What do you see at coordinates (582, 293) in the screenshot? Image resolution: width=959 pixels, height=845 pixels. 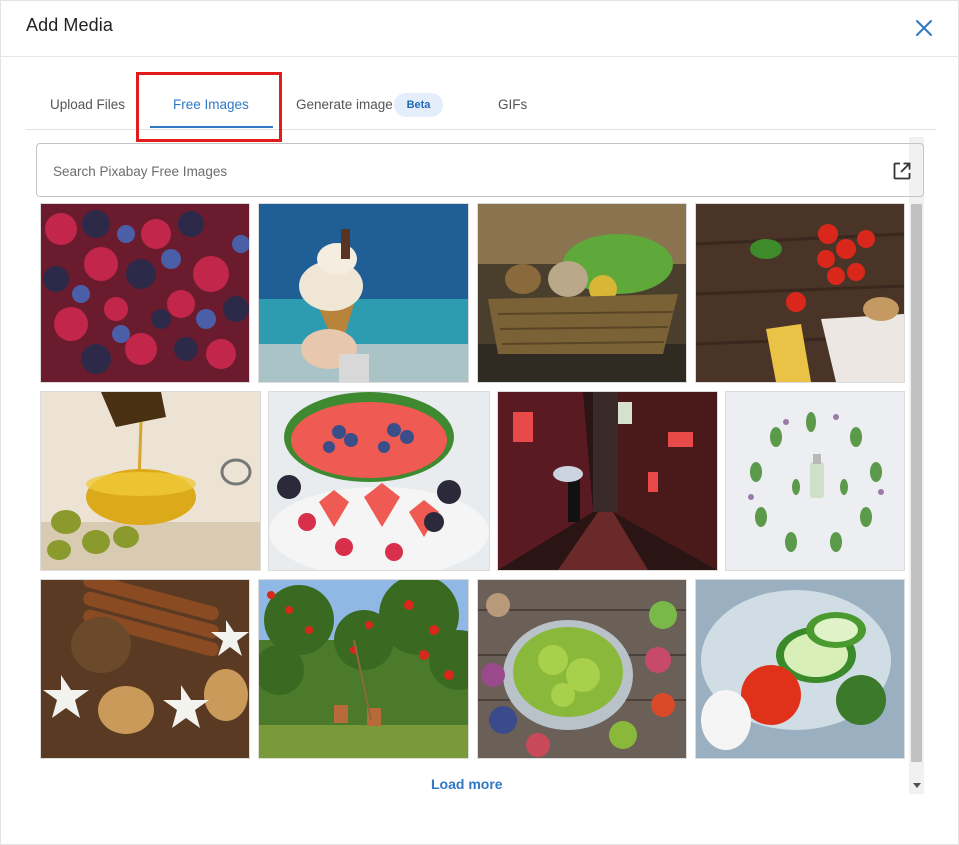 I see `image-vegetable-basket` at bounding box center [582, 293].